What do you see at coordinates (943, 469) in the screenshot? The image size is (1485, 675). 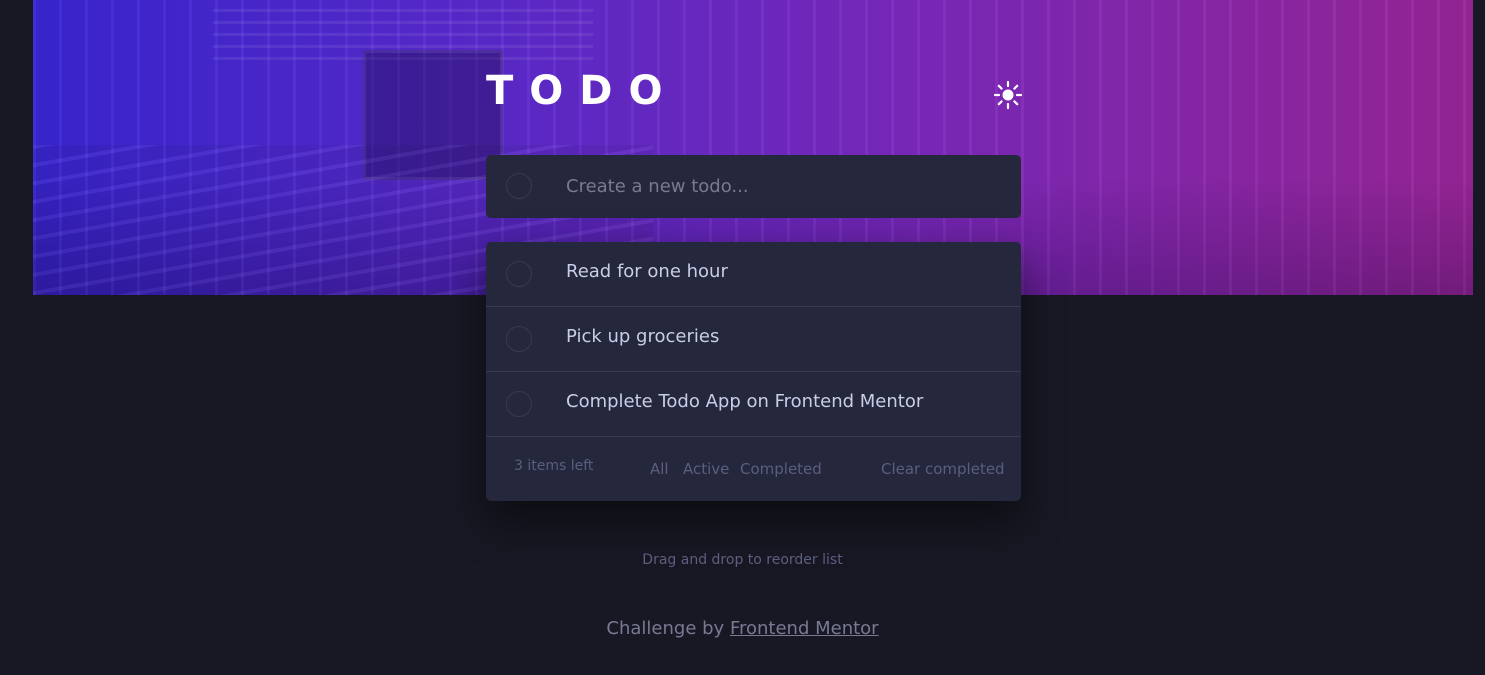 I see `clear-completed-button: Clear completed` at bounding box center [943, 469].